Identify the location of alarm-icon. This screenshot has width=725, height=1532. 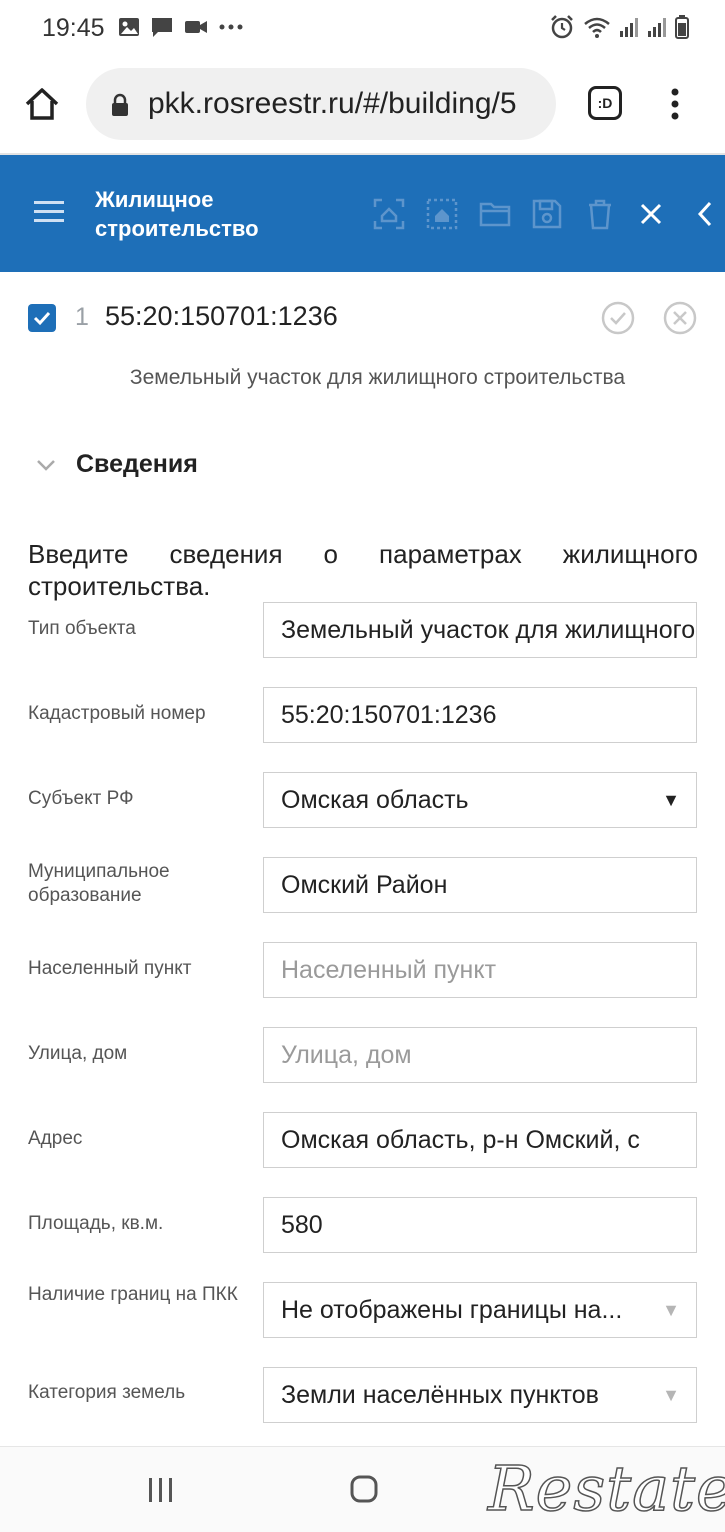
(562, 27).